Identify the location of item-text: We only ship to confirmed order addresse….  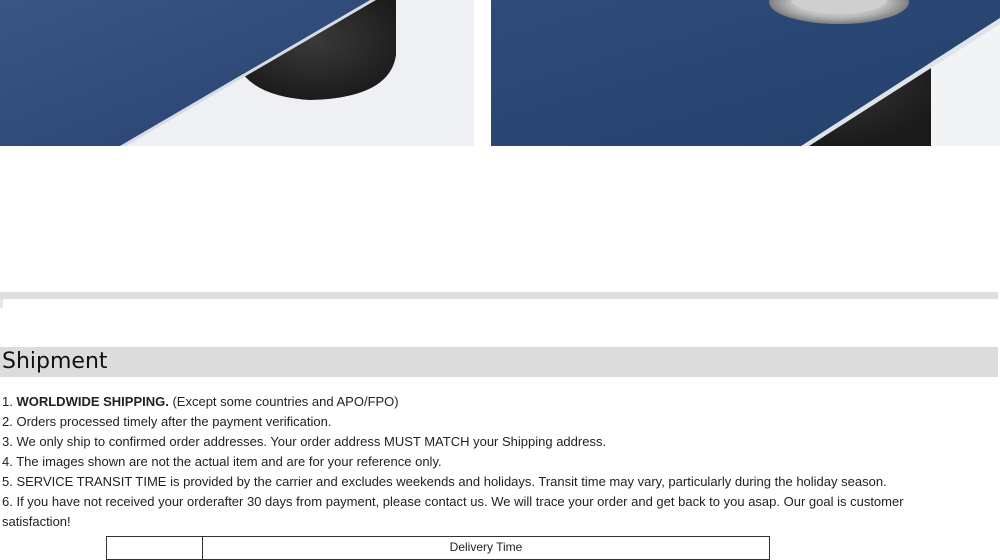
(309, 441).